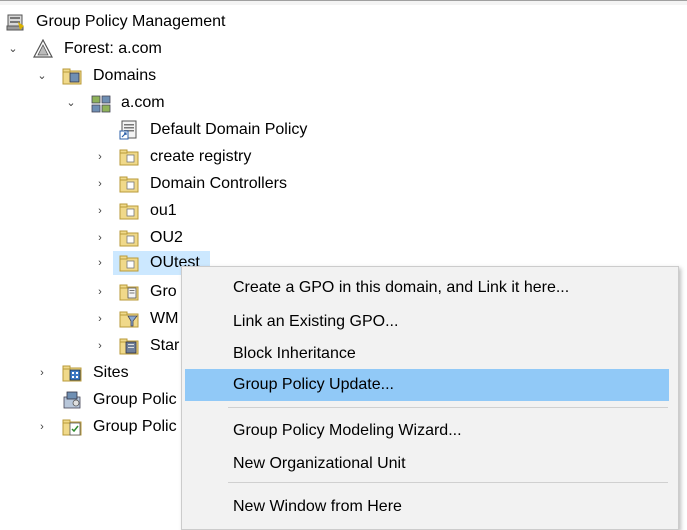 This screenshot has height=530, width=687. Describe the element at coordinates (427, 464) in the screenshot. I see `menu-item-new-organizational-unit: New Organizational Unit` at that location.